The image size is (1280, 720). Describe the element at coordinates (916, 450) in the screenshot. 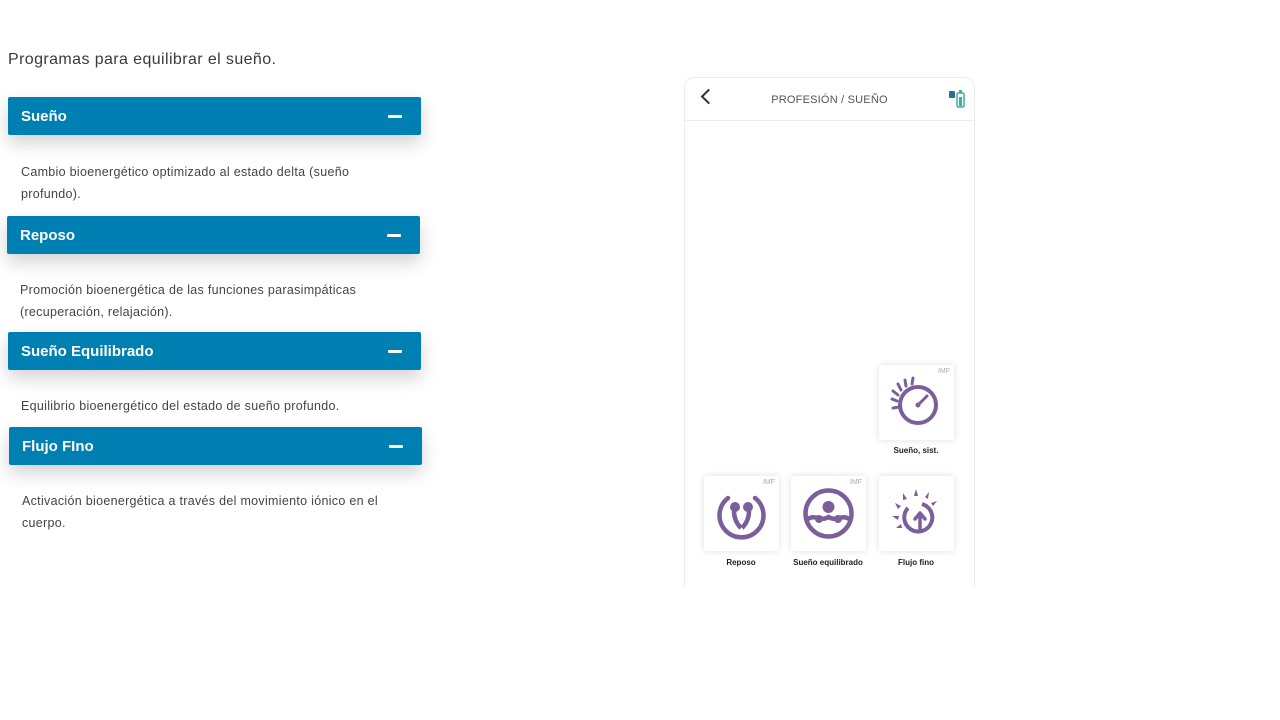

I see `tile-label: Sueño, sist.` at that location.